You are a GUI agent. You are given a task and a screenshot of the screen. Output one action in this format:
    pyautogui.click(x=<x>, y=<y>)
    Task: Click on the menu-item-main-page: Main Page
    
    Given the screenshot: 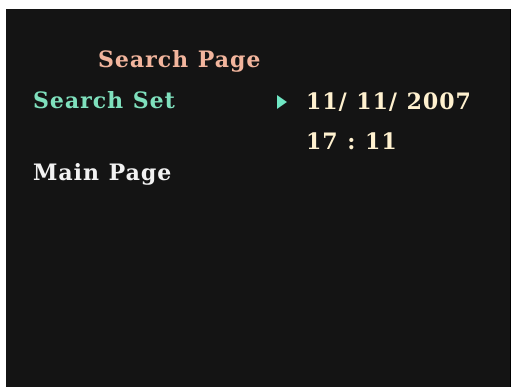 What is the action you would take?
    pyautogui.click(x=102, y=173)
    